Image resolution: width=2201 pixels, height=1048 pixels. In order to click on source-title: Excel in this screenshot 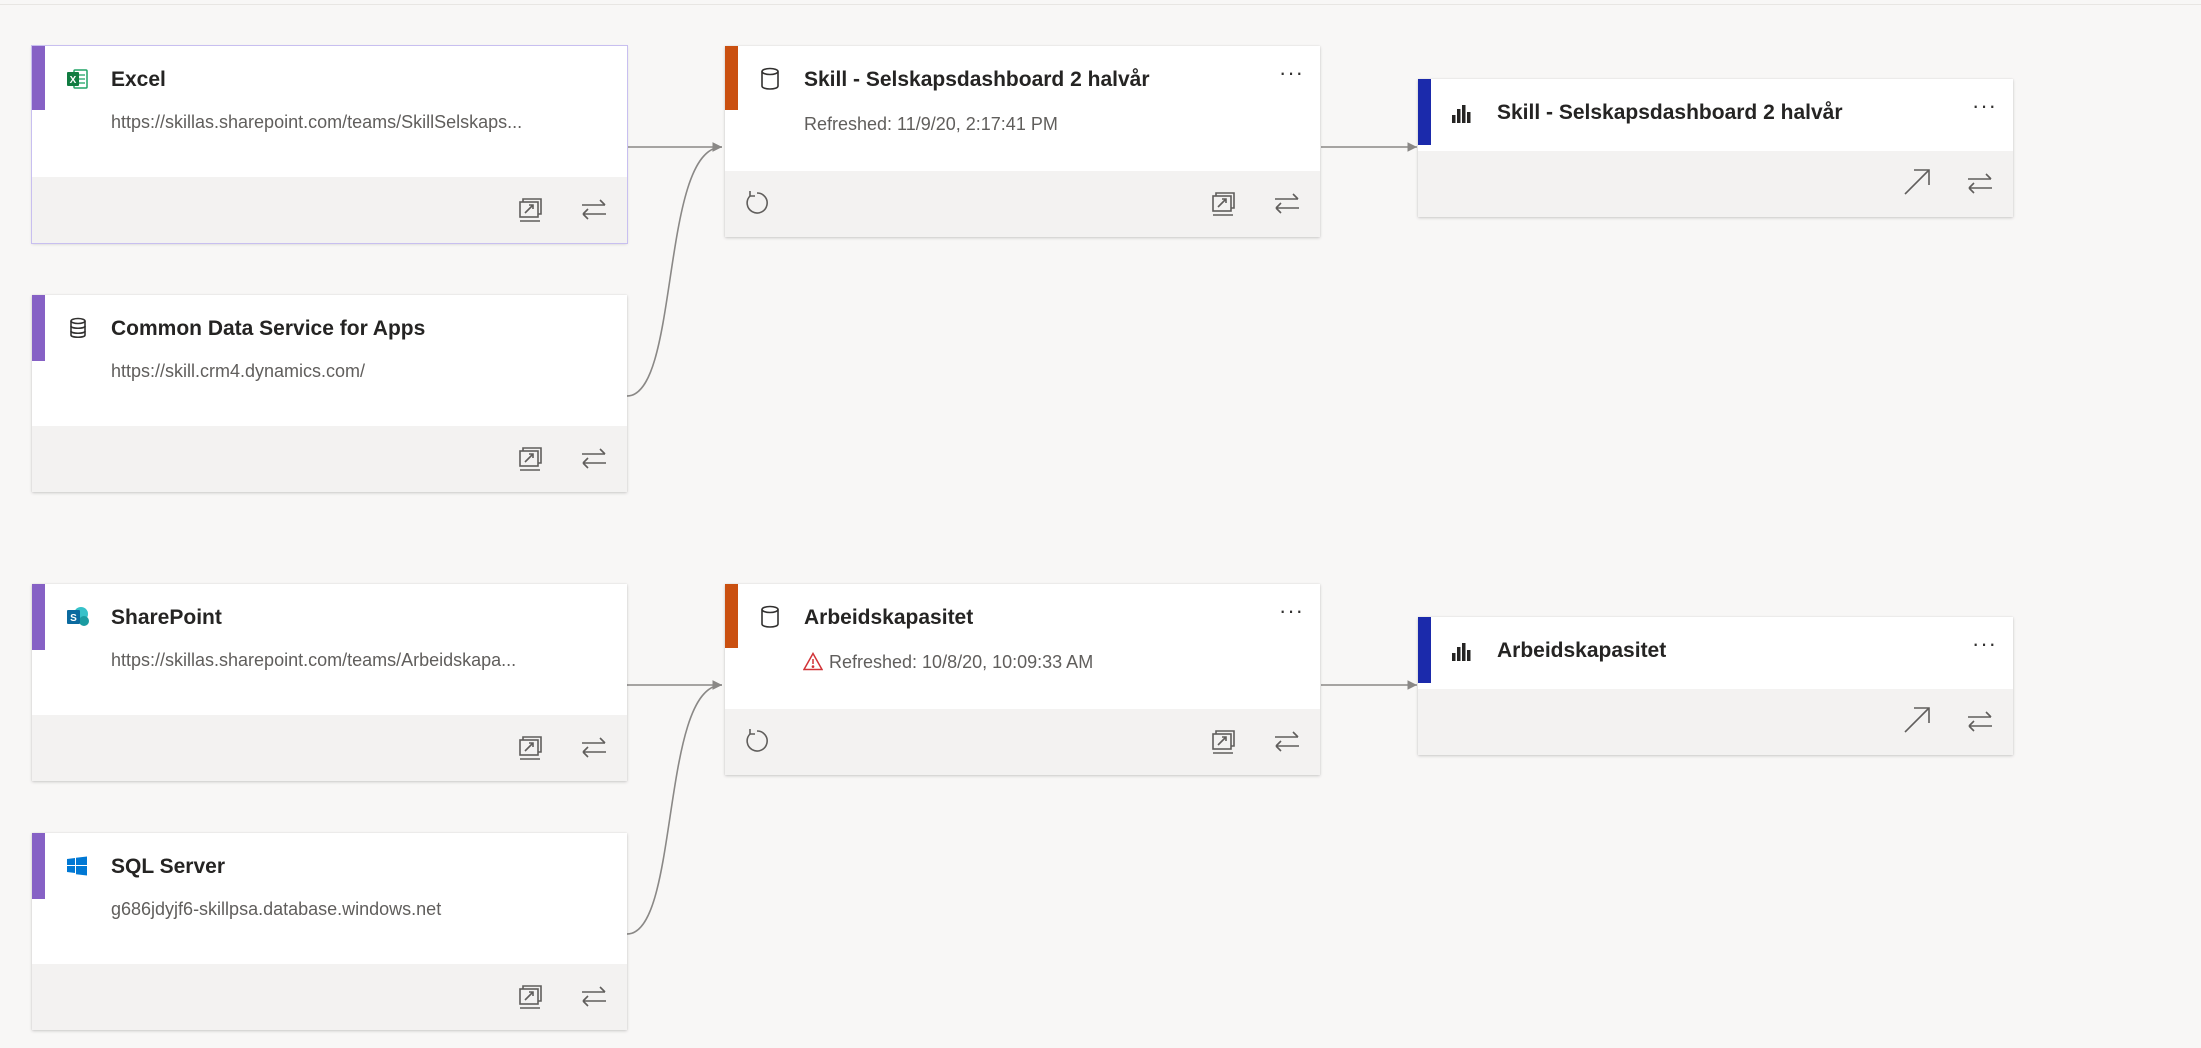, I will do `click(138, 79)`.